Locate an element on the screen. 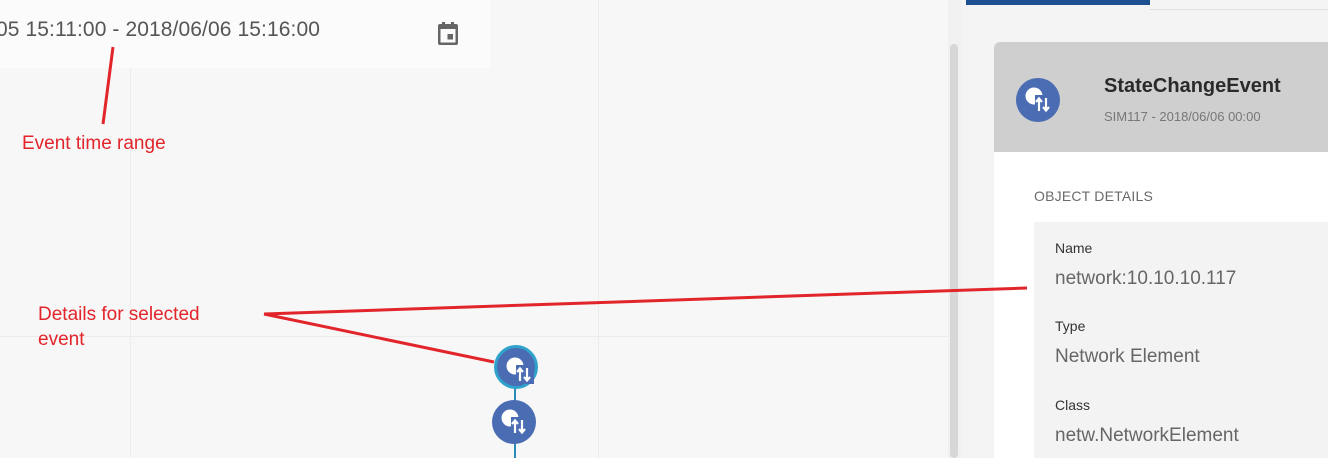 This screenshot has width=1328, height=458. annotation-line-details is located at coordinates (645, 301).